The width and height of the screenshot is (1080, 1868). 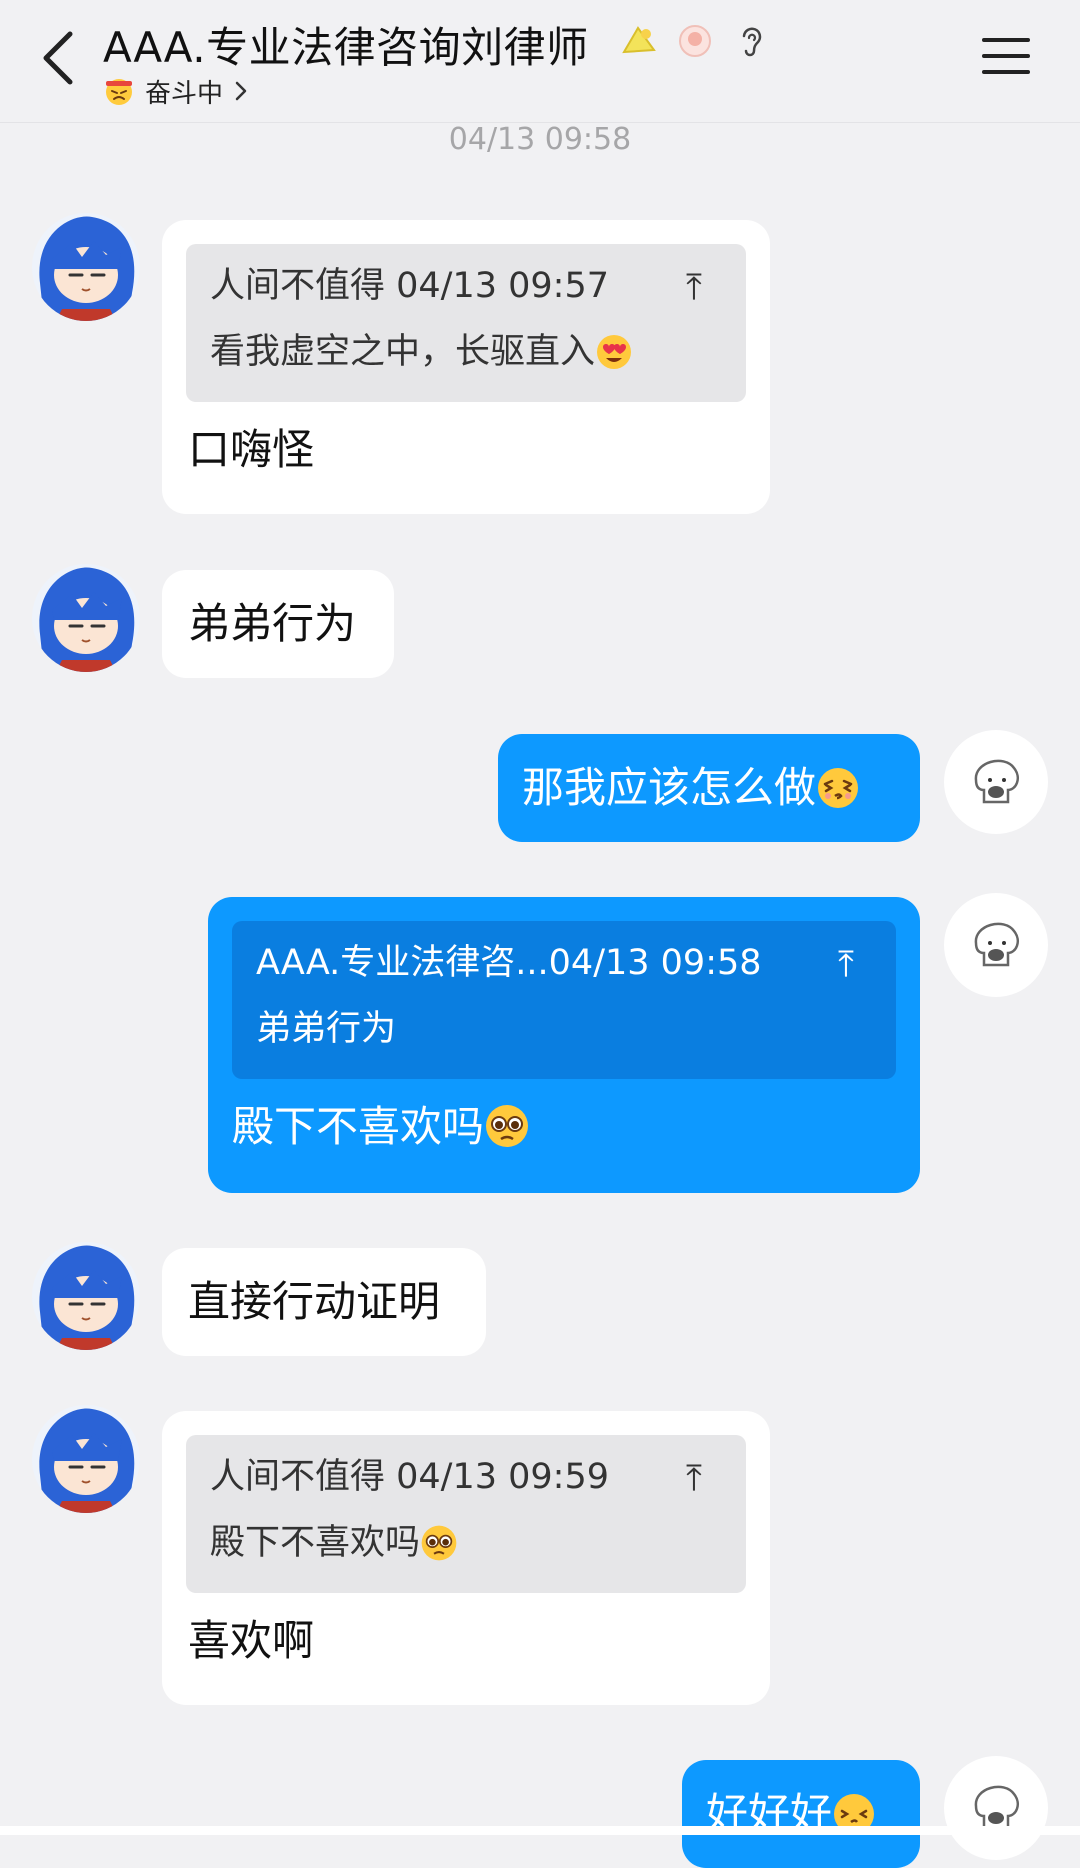 What do you see at coordinates (241, 91) in the screenshot?
I see `chevron-right-icon` at bounding box center [241, 91].